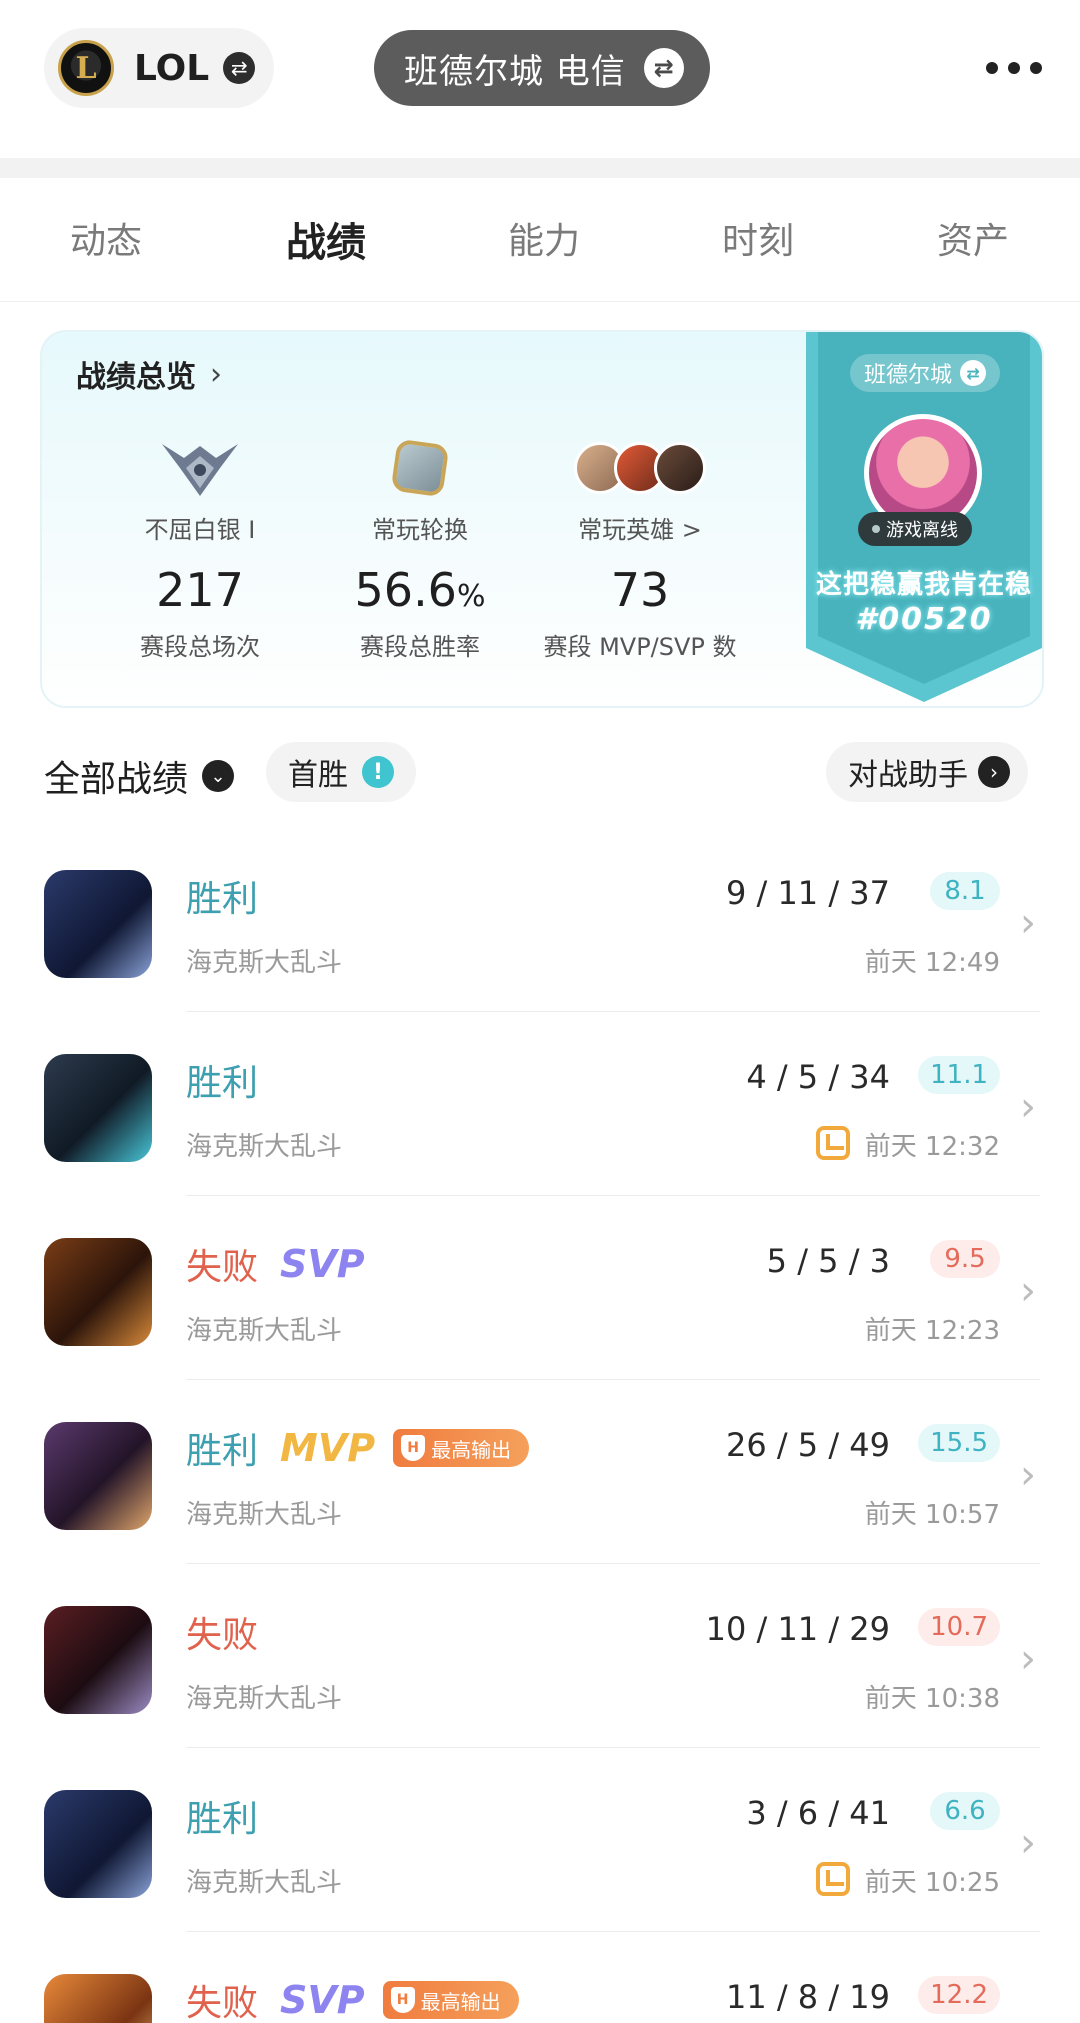 The width and height of the screenshot is (1080, 2023). I want to click on more-options-button, so click(1014, 68).